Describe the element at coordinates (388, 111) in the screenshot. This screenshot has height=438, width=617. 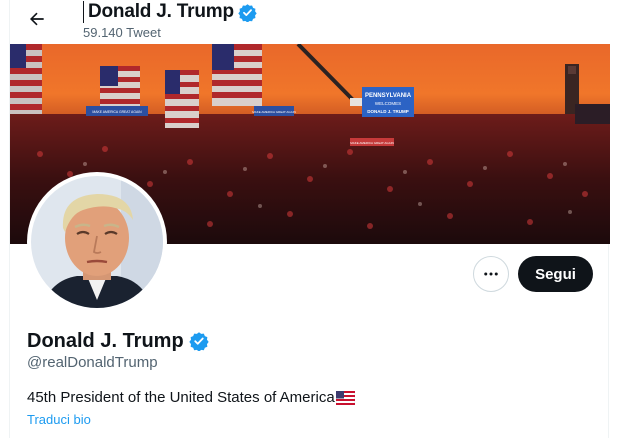
I see `banner-sign-main-line3: DONALD J. TRUMP` at that location.